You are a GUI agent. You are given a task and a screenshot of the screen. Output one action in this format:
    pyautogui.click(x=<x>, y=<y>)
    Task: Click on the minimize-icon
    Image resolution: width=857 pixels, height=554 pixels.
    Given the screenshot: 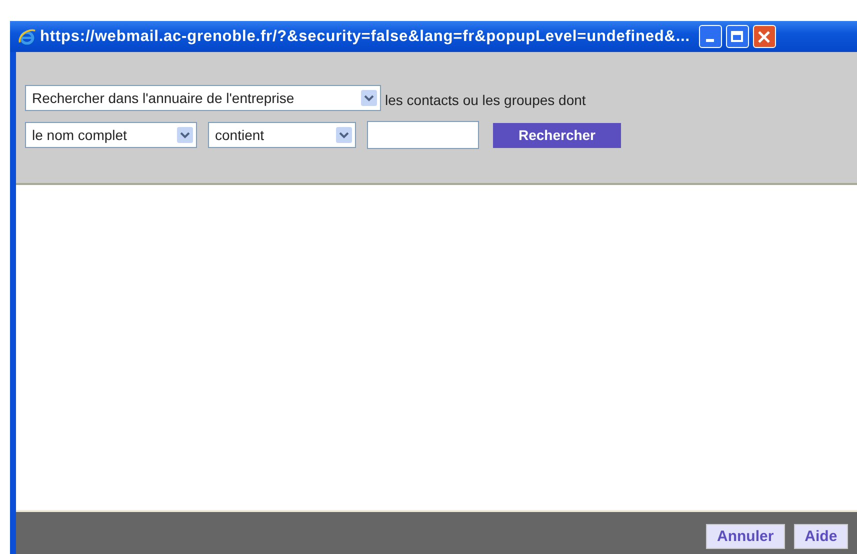 What is the action you would take?
    pyautogui.click(x=710, y=40)
    